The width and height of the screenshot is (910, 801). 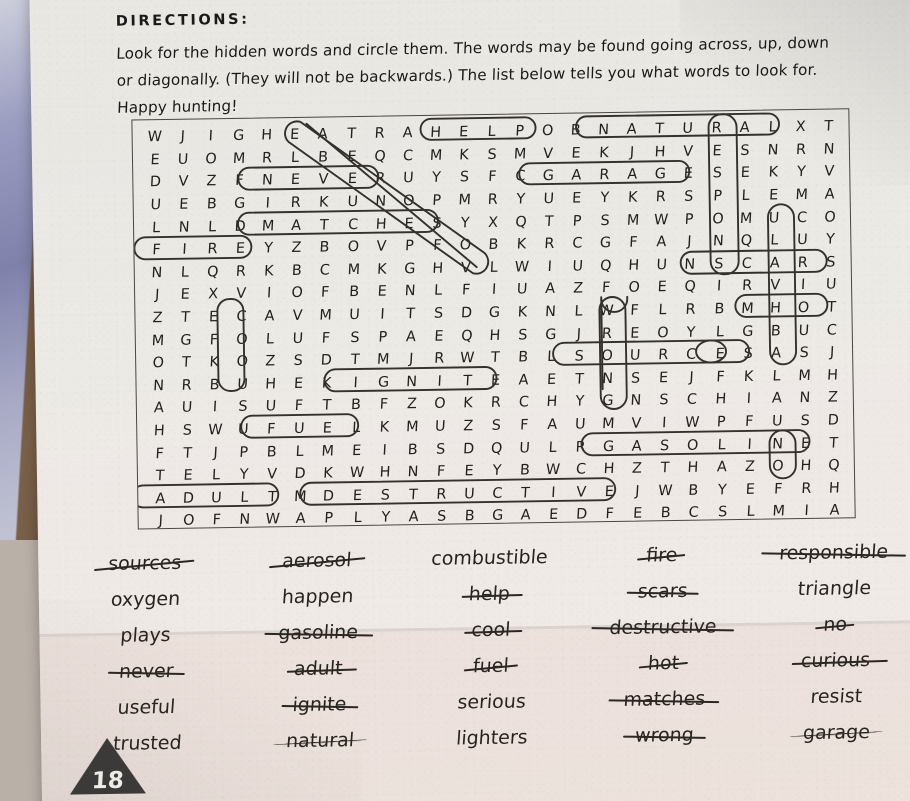 I want to click on word-list-item: adult, so click(x=319, y=668).